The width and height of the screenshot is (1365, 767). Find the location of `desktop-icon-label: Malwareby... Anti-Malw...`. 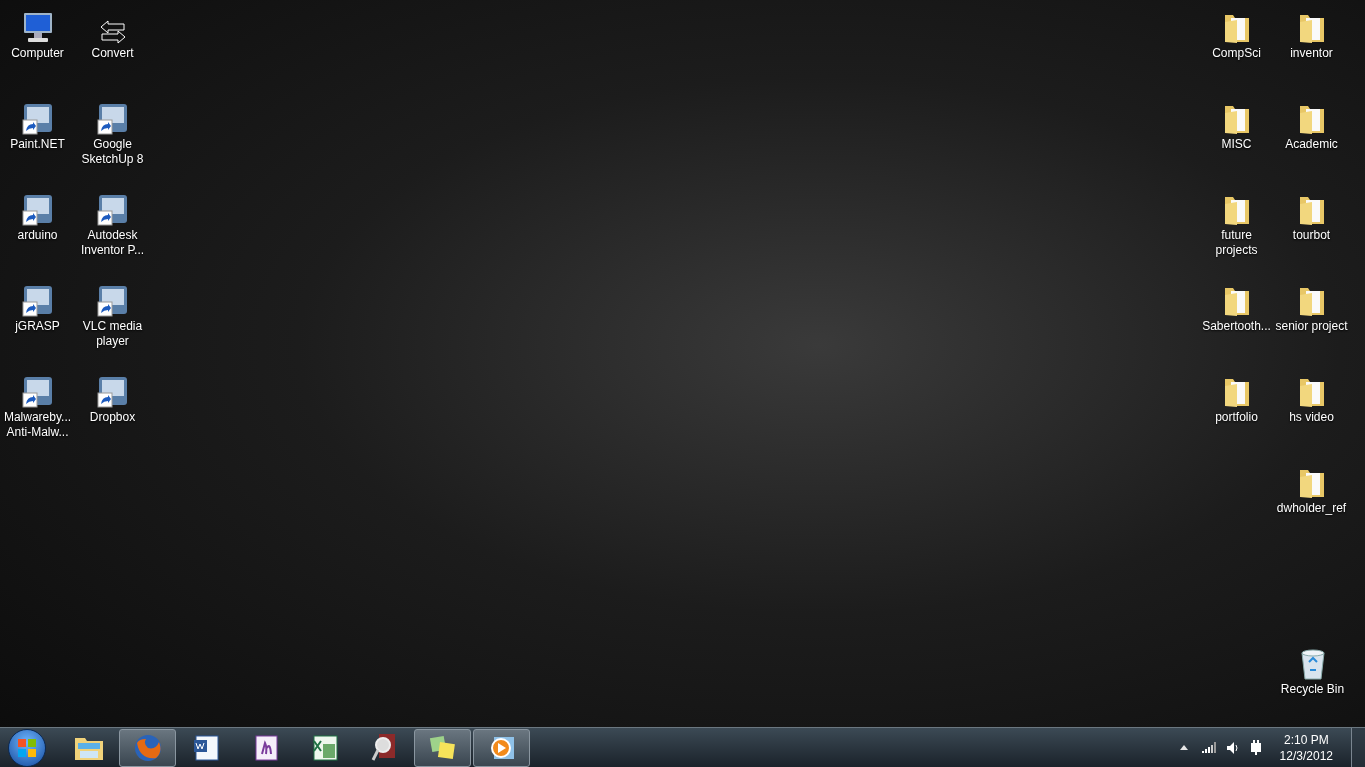

desktop-icon-label: Malwareby... Anti-Malw... is located at coordinates (37, 425).